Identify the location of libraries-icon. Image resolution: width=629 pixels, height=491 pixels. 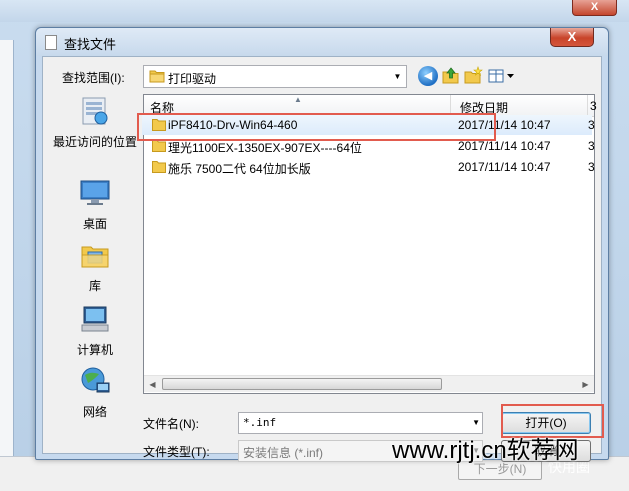
(95, 256).